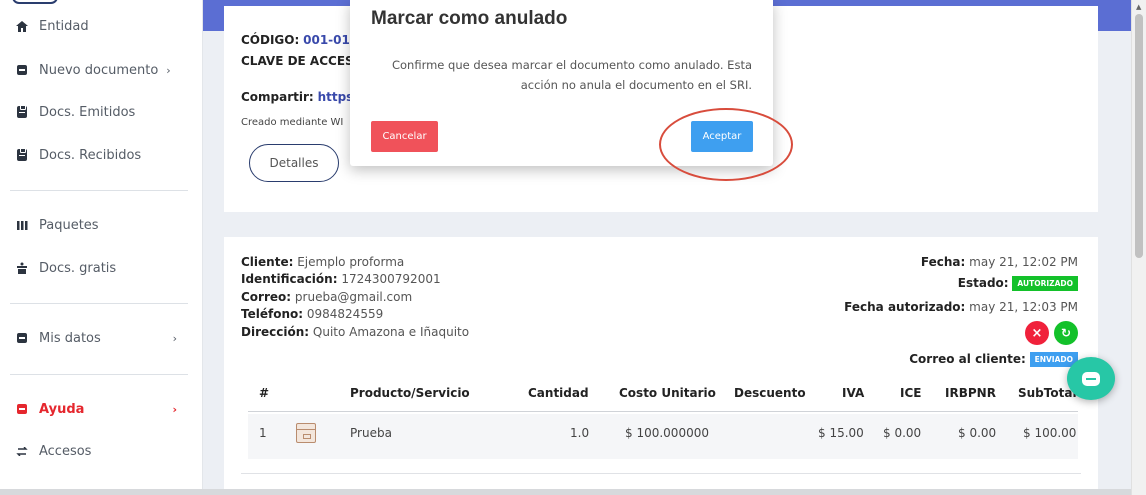 This screenshot has width=1146, height=495. What do you see at coordinates (667, 393) in the screenshot?
I see `column-header: Costo Unitario` at bounding box center [667, 393].